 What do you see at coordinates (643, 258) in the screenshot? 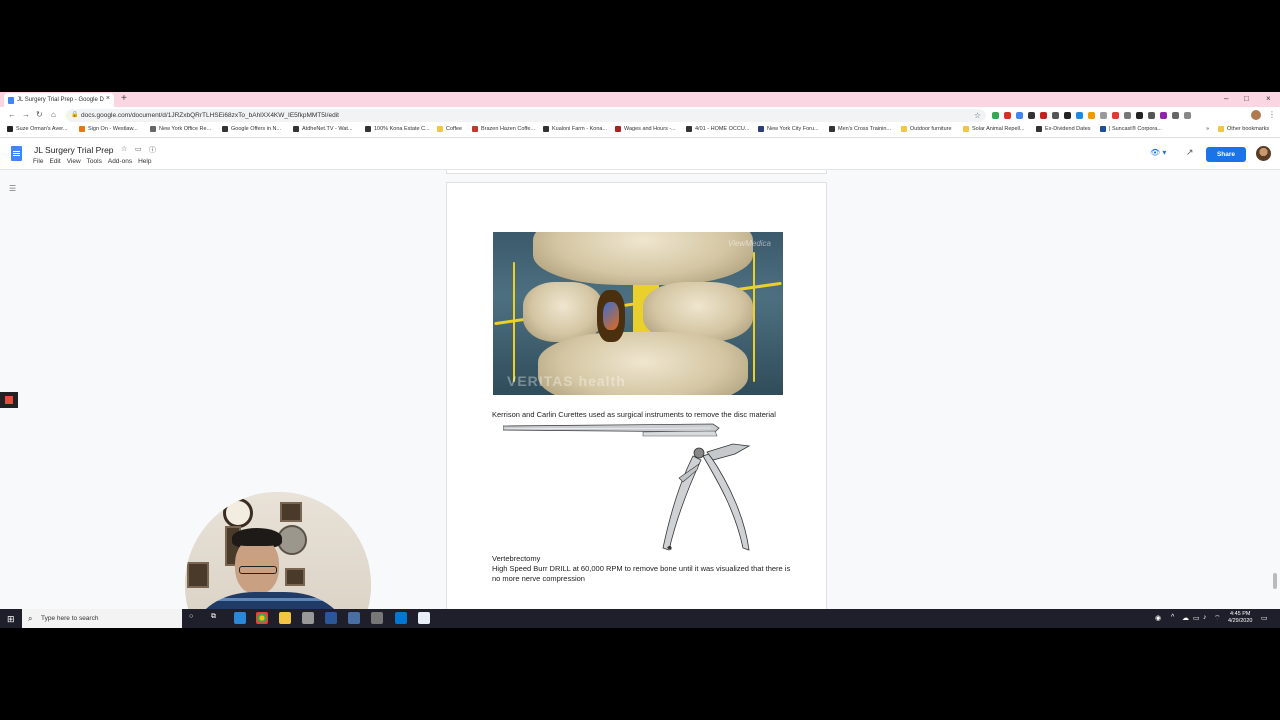
I see `vertebra-upper` at bounding box center [643, 258].